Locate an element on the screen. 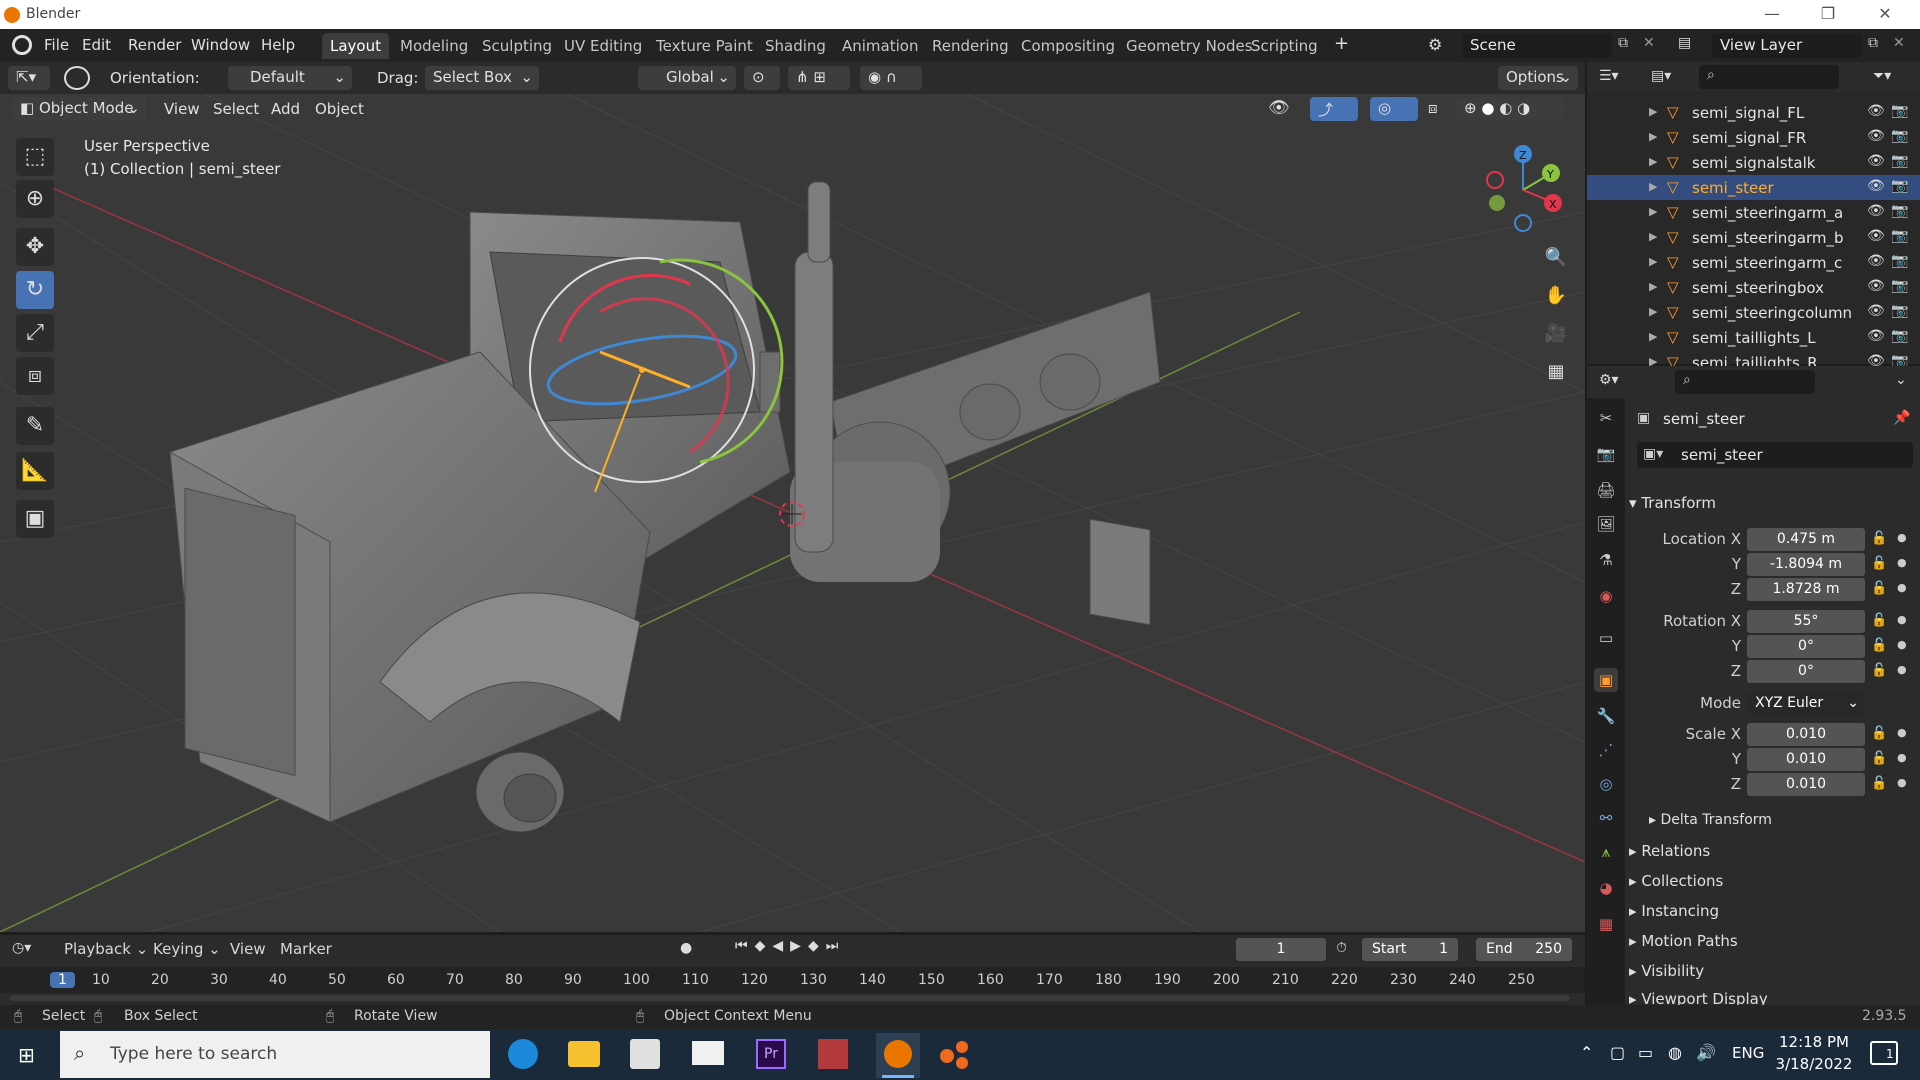  tab-geometry-nodes: Geometry Nodes is located at coordinates (1189, 46).